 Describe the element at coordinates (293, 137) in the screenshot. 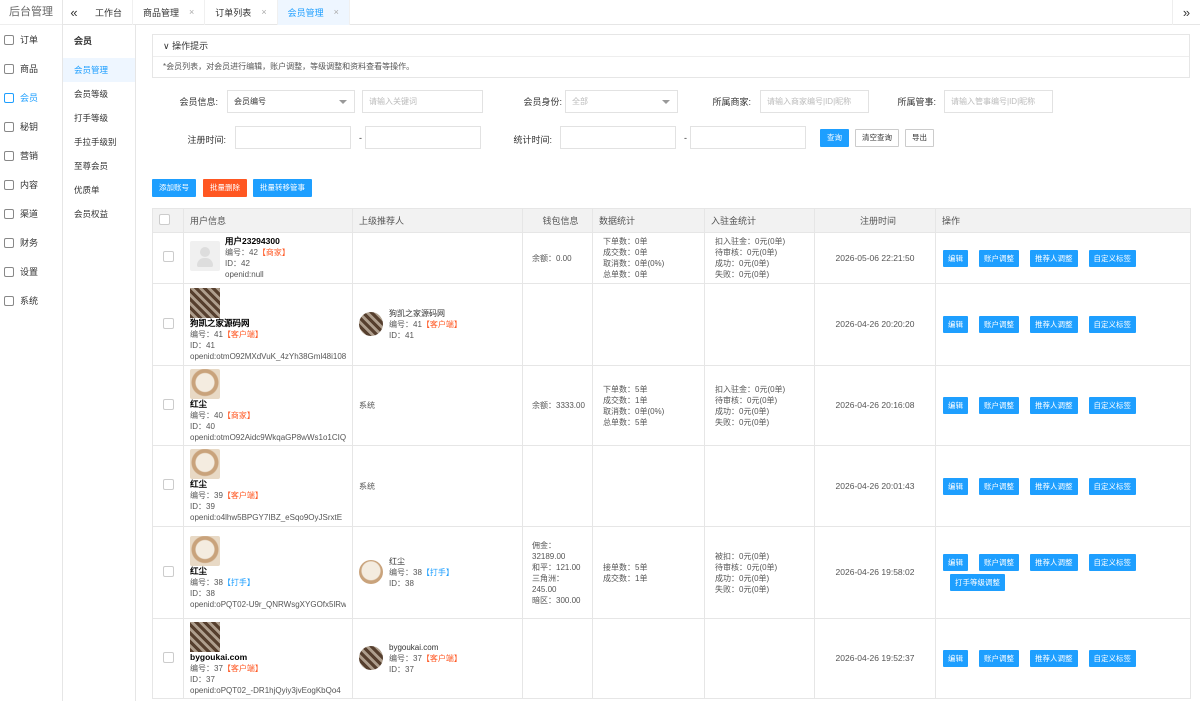

I see `reg-time-start` at that location.